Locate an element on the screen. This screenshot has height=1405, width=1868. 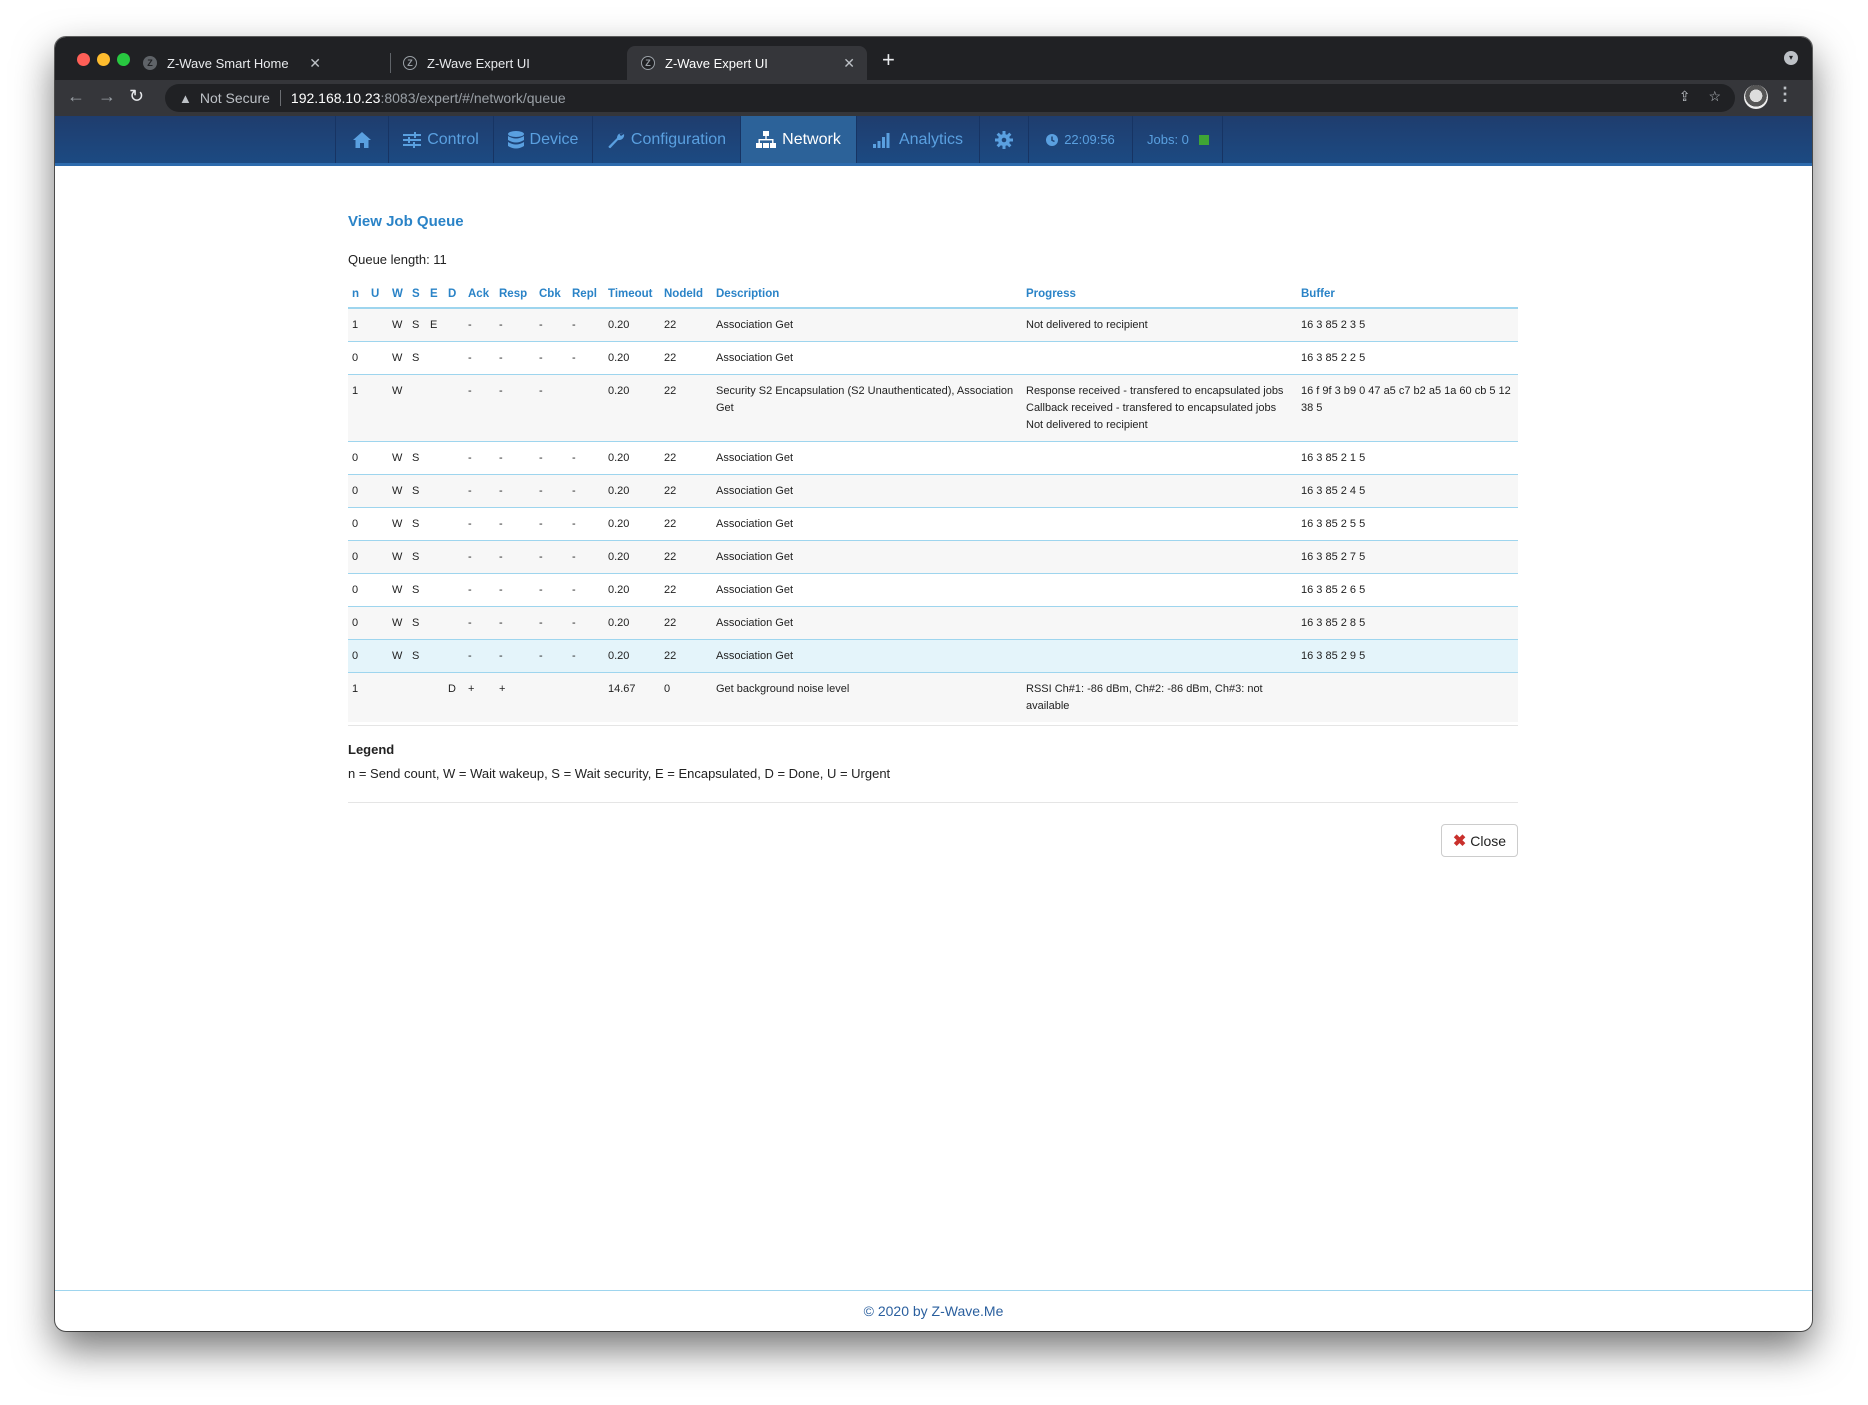
cell-description: Get background noise level is located at coordinates (783, 689).